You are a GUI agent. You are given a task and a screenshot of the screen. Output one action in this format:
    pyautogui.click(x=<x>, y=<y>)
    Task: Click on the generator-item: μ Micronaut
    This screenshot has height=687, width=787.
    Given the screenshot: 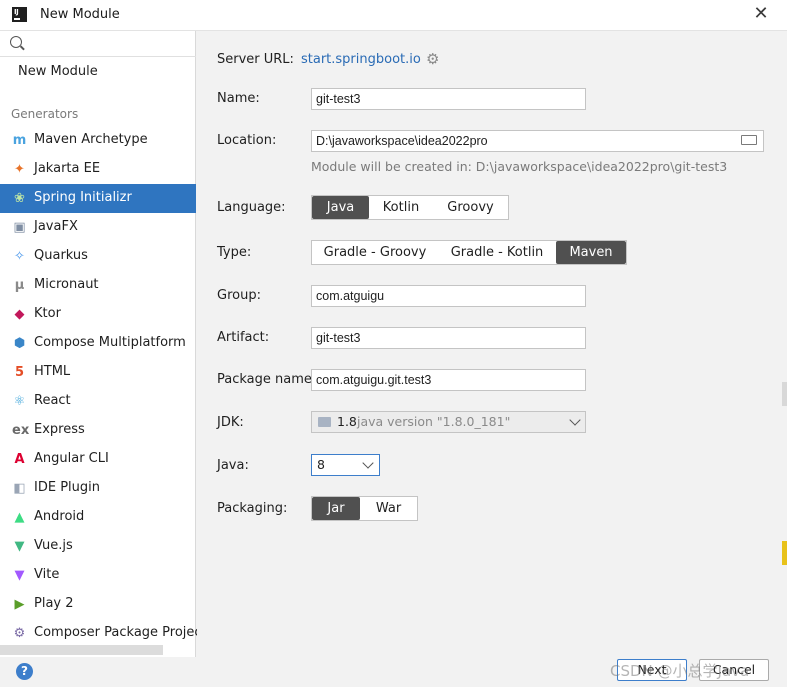 What is the action you would take?
    pyautogui.click(x=98, y=285)
    